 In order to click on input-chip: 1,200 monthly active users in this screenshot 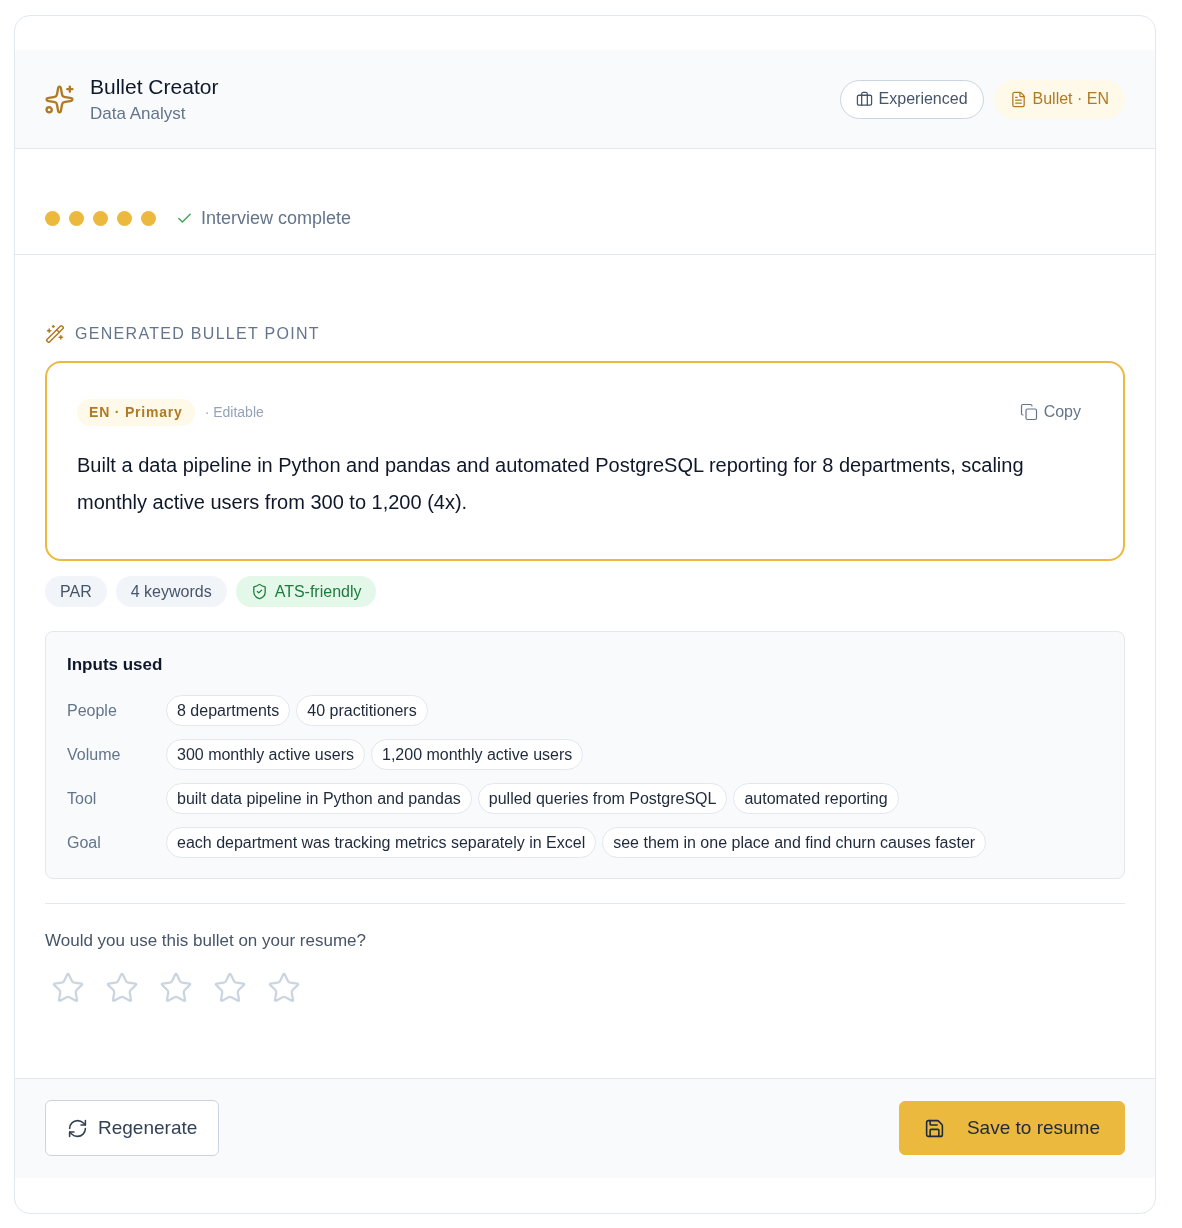, I will do `click(477, 754)`.